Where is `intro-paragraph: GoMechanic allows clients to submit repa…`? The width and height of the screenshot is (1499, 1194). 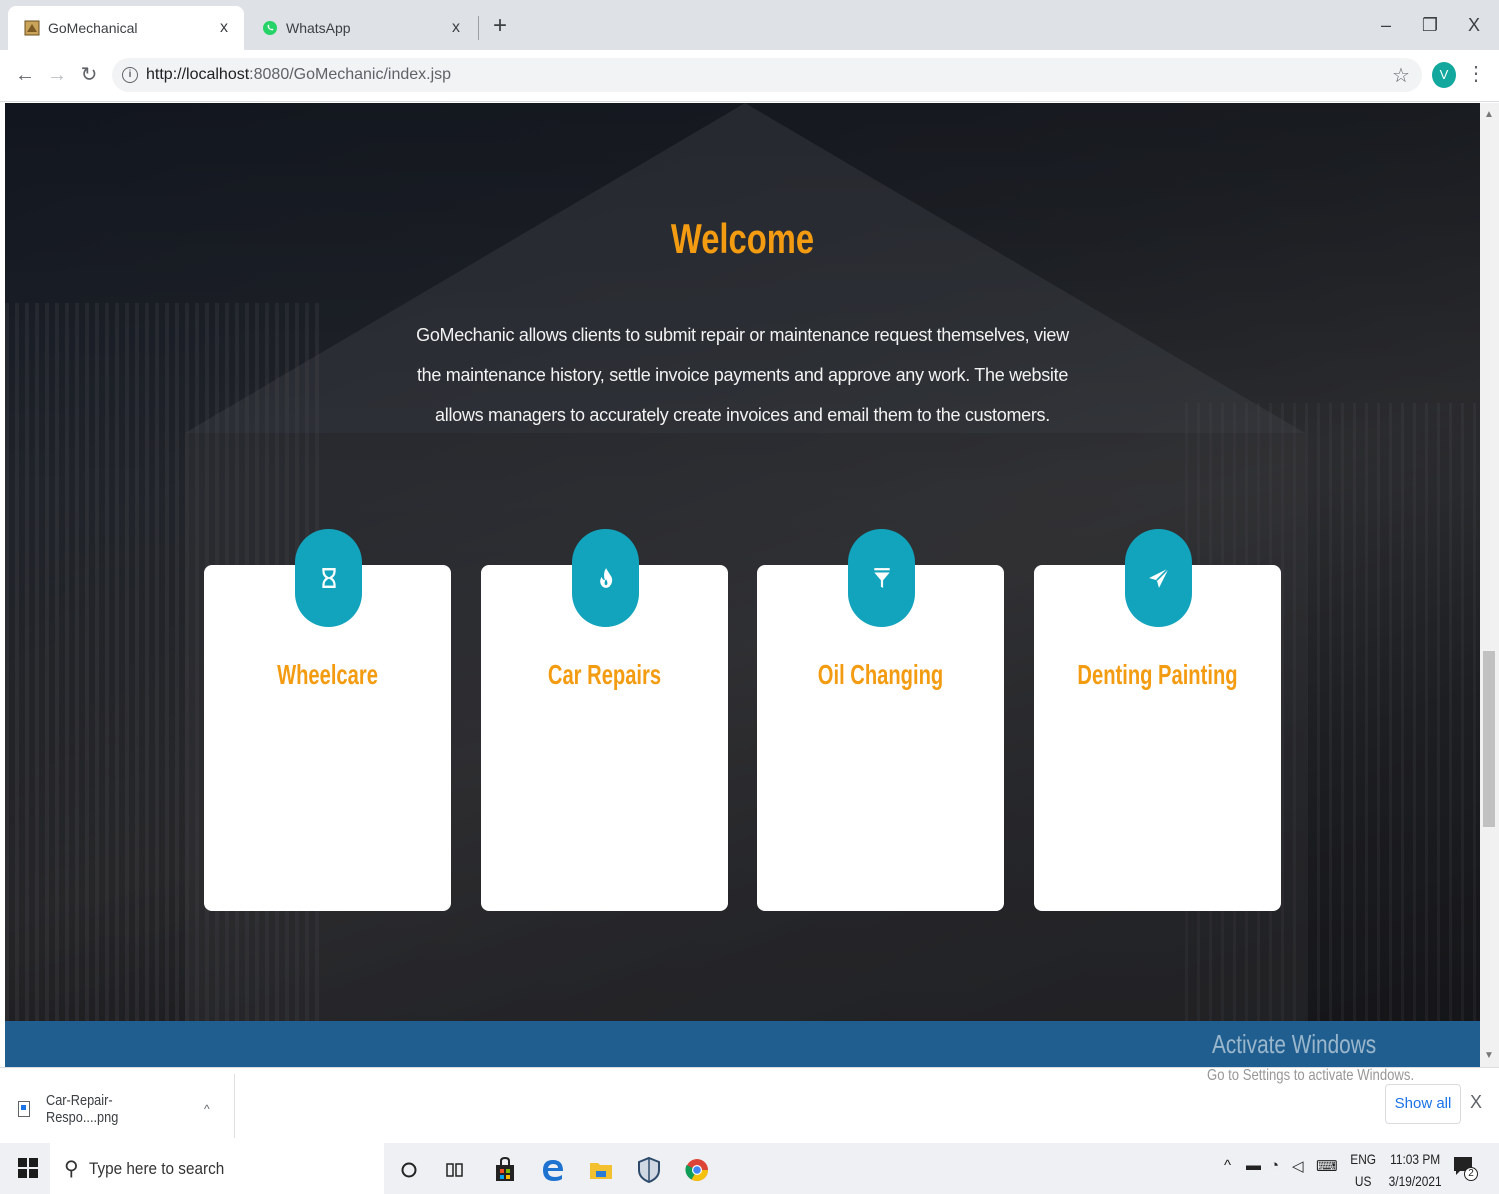
intro-paragraph: GoMechanic allows clients to submit repa… is located at coordinates (742, 375).